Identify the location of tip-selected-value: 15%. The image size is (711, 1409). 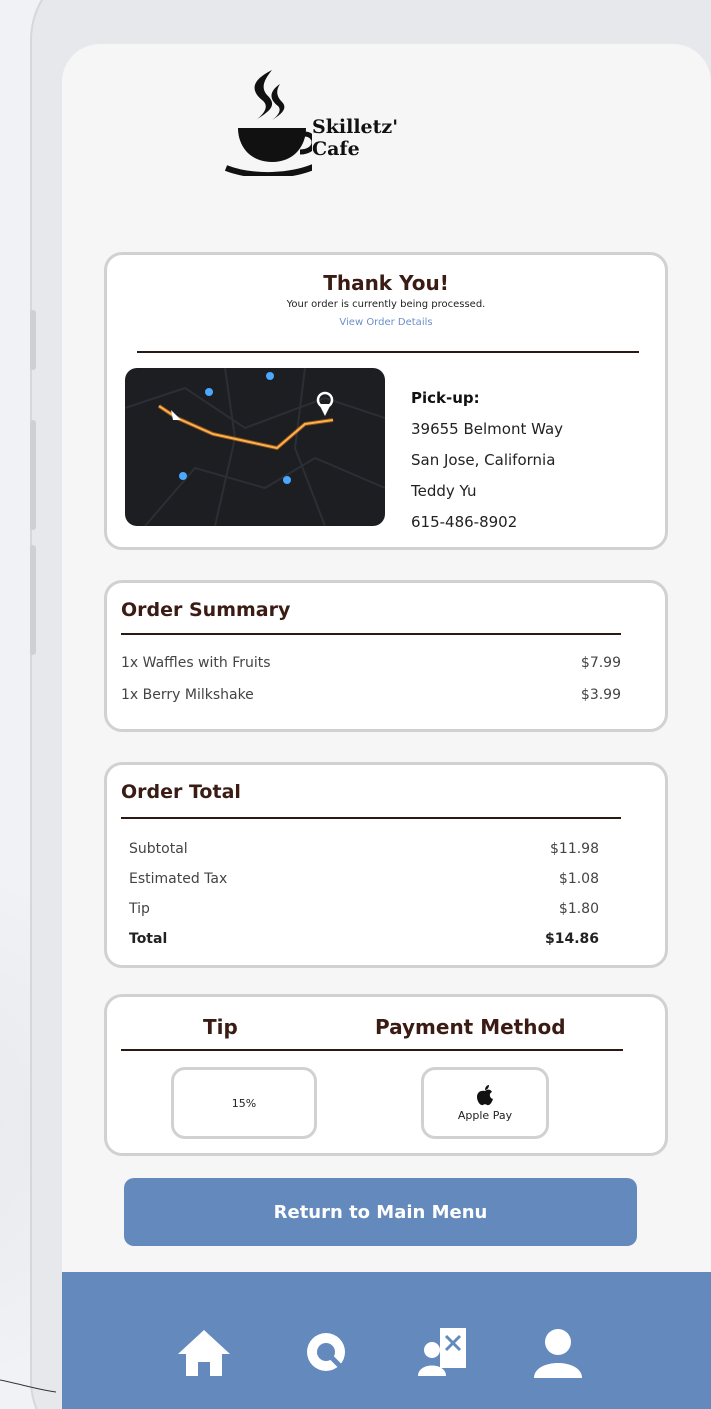
(244, 1103).